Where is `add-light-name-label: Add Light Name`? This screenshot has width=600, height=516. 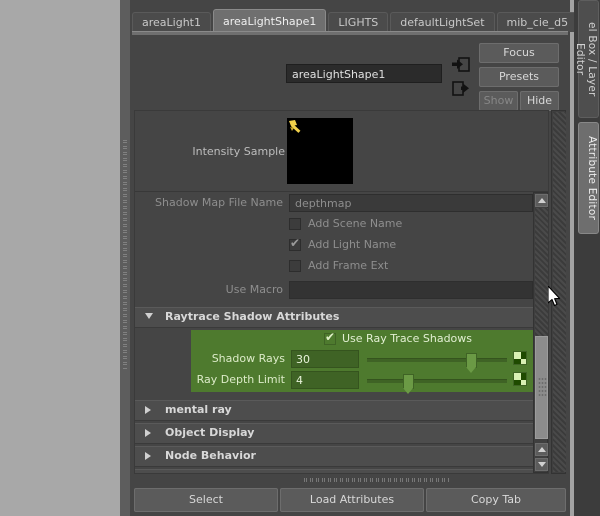 add-light-name-label: Add Light Name is located at coordinates (352, 244).